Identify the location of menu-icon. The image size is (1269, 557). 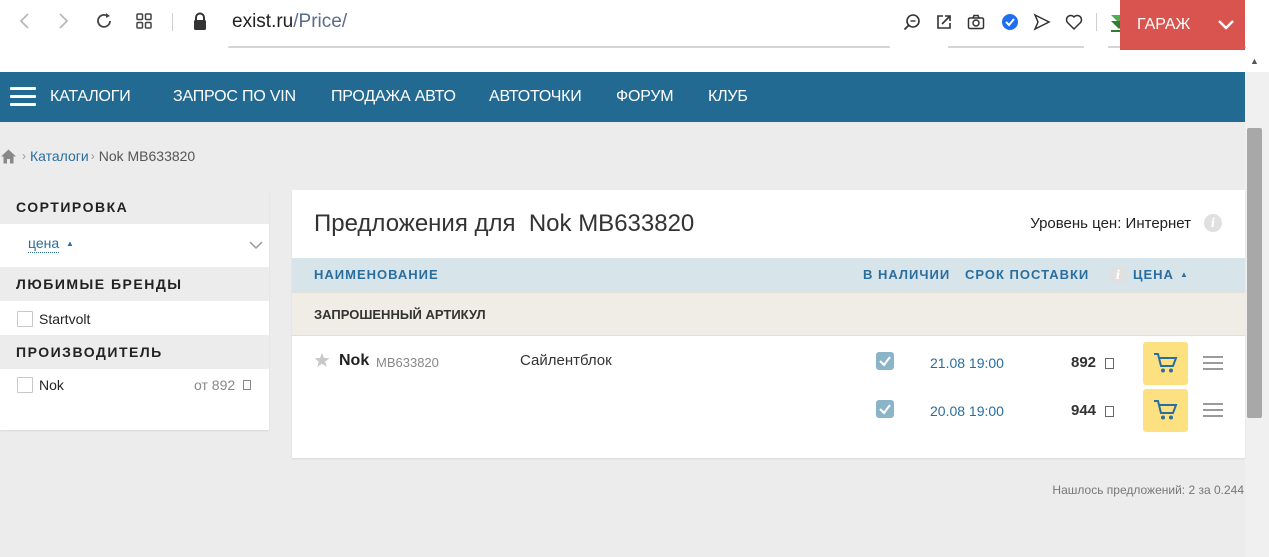
(23, 97).